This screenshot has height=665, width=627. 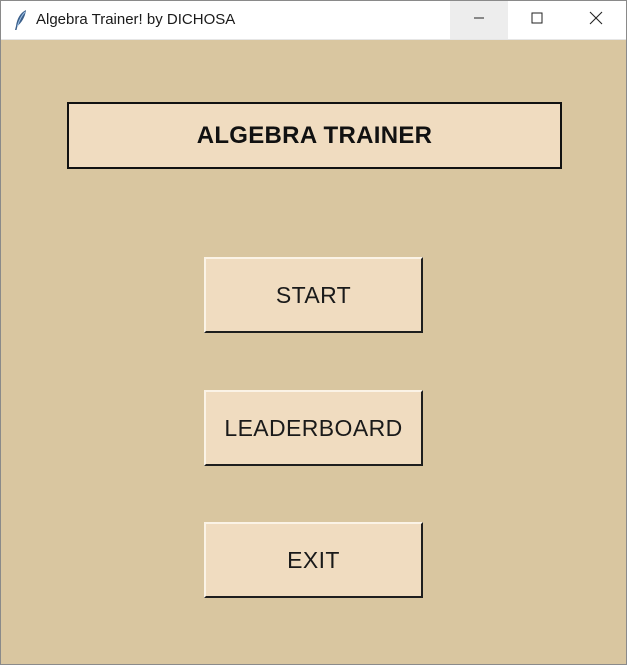 I want to click on feather-icon, so click(x=21, y=20).